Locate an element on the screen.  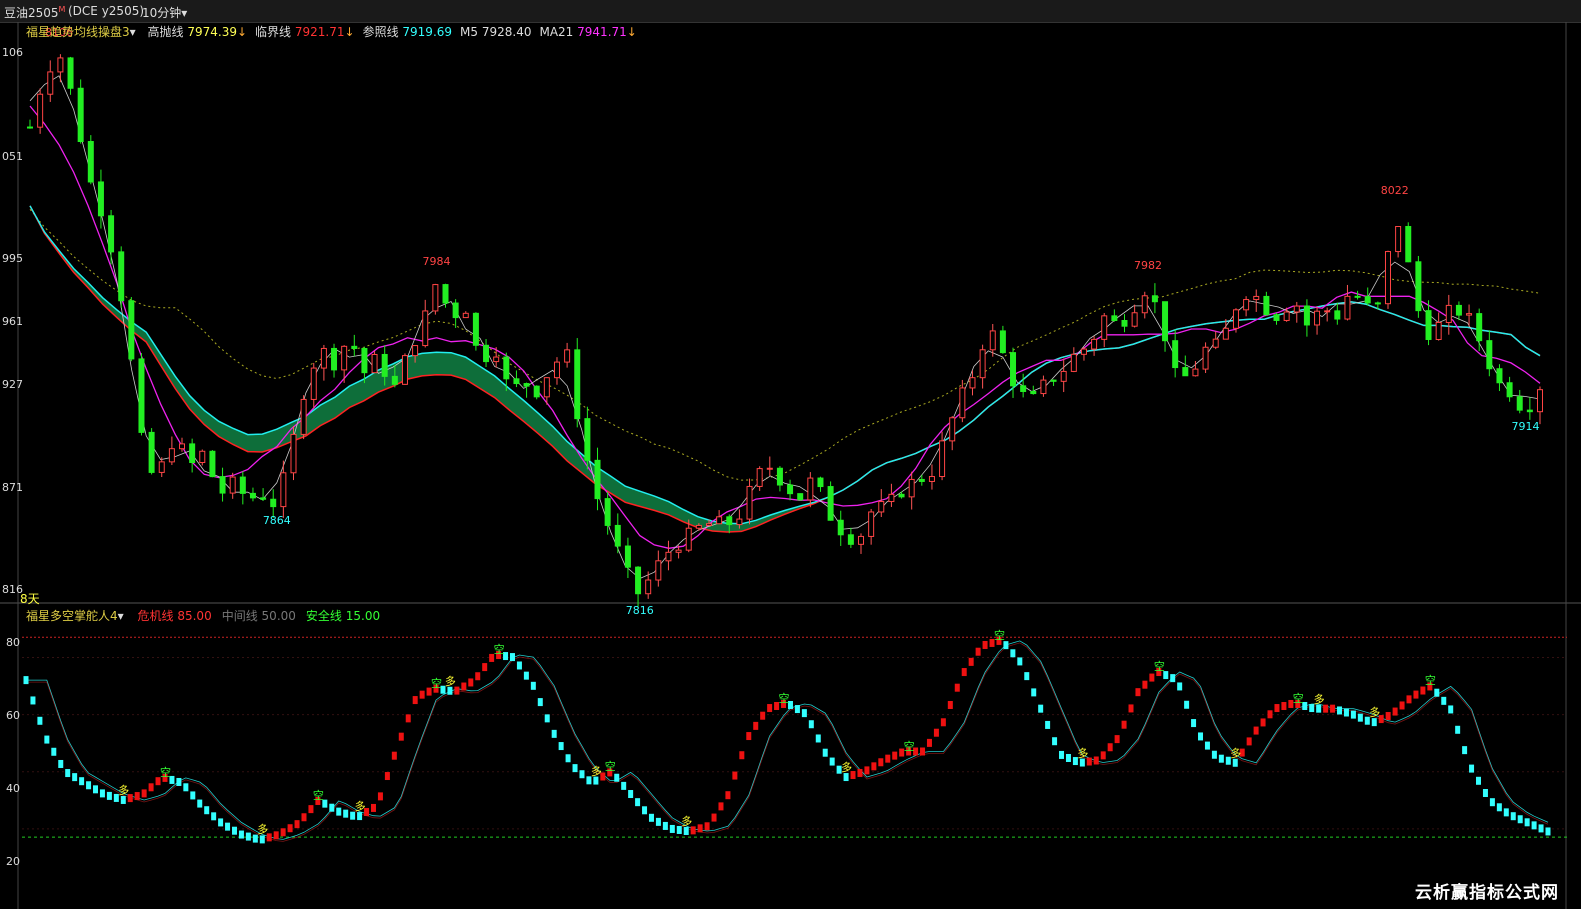
price-annotation: 7816 is located at coordinates (639, 610).